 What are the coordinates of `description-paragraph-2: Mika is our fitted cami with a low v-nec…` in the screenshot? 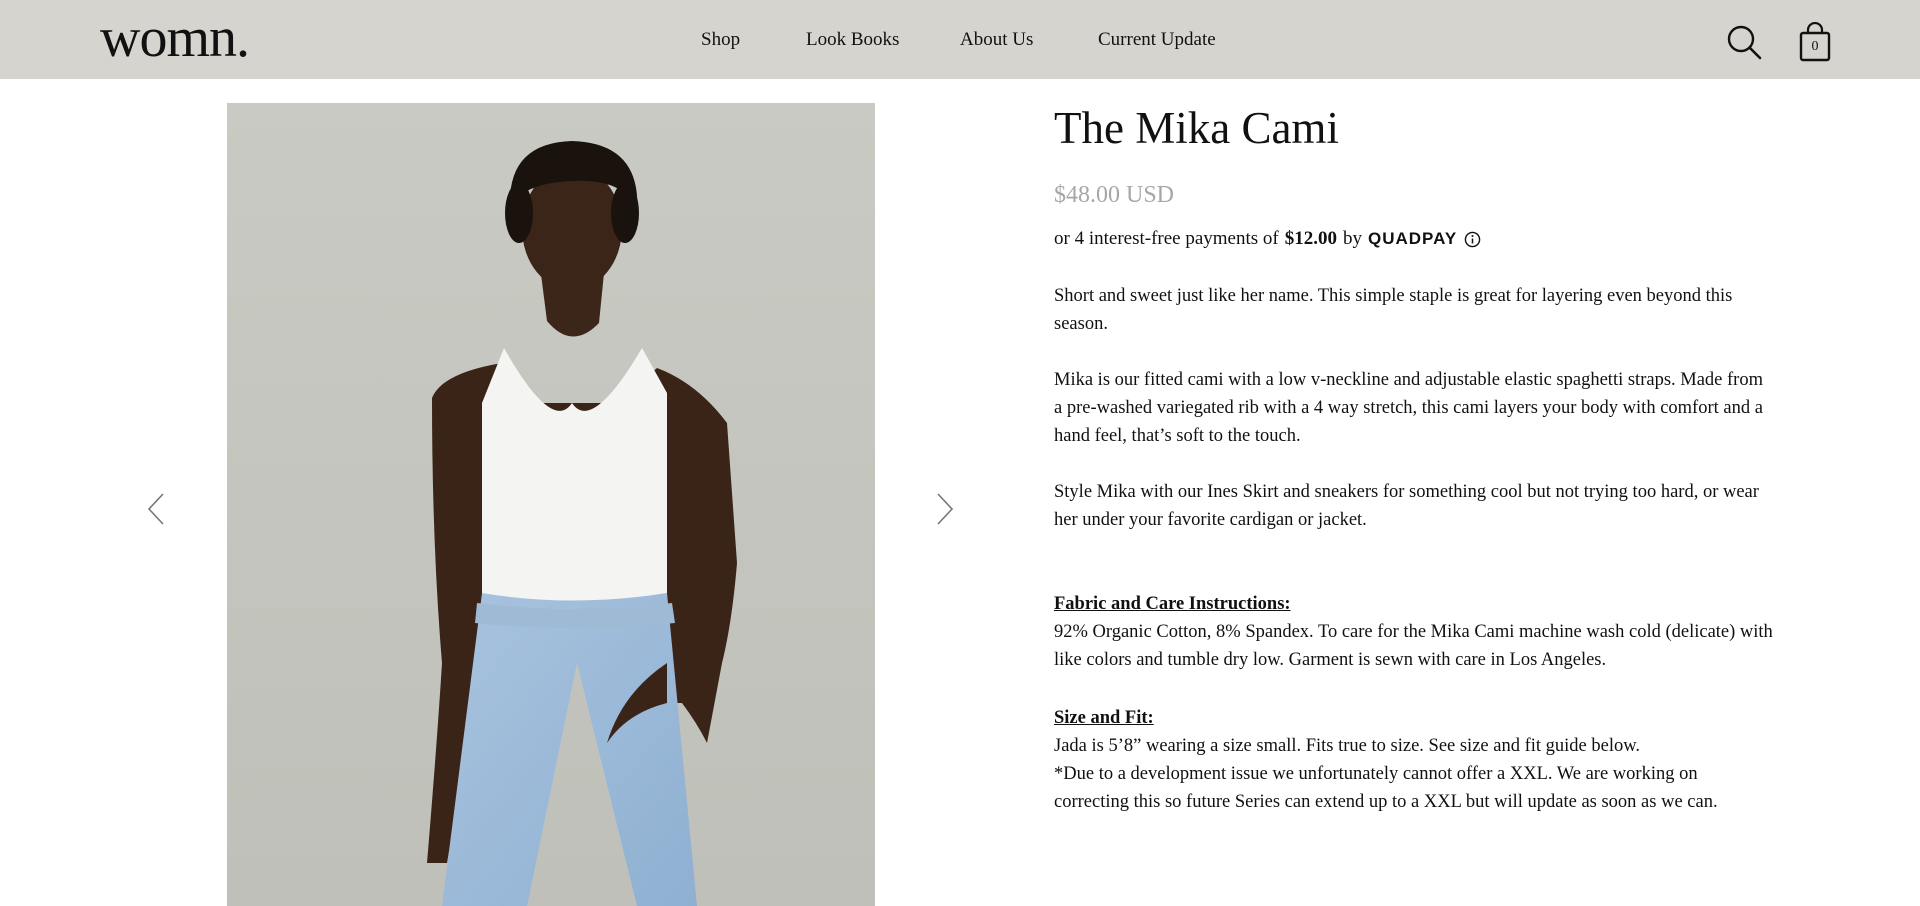 It's located at (1408, 408).